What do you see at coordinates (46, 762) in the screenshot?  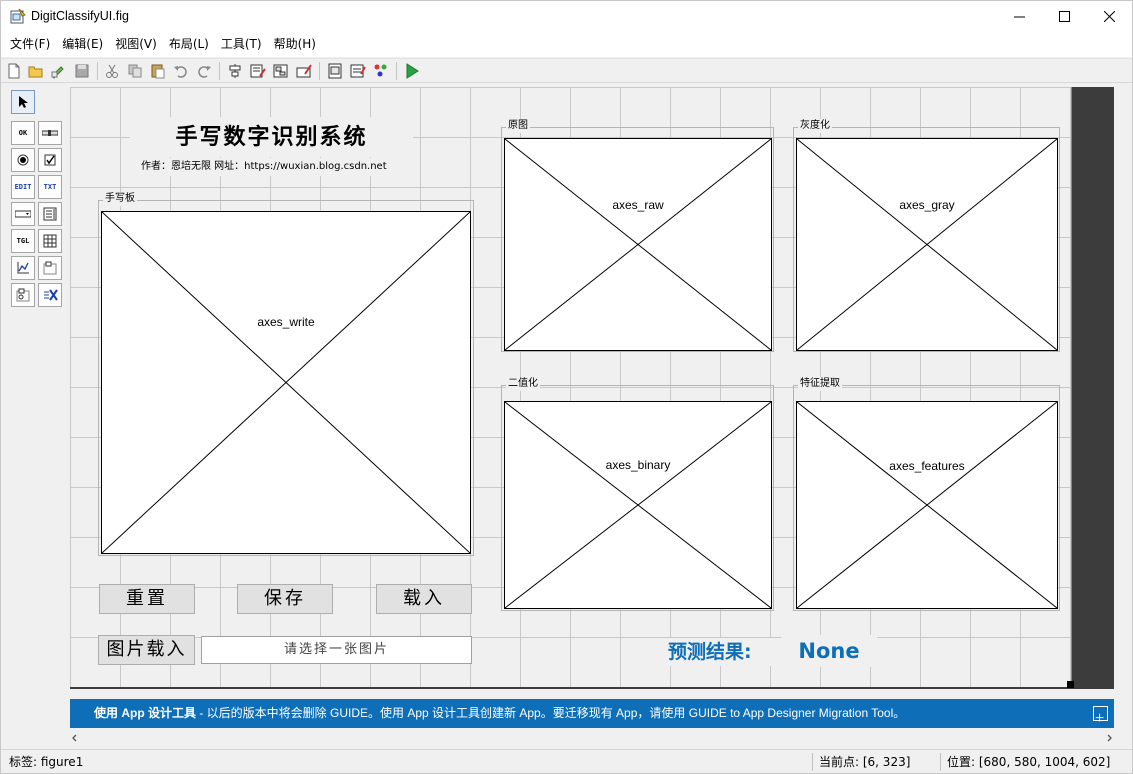 I see `status-tag: 标签: figure1` at bounding box center [46, 762].